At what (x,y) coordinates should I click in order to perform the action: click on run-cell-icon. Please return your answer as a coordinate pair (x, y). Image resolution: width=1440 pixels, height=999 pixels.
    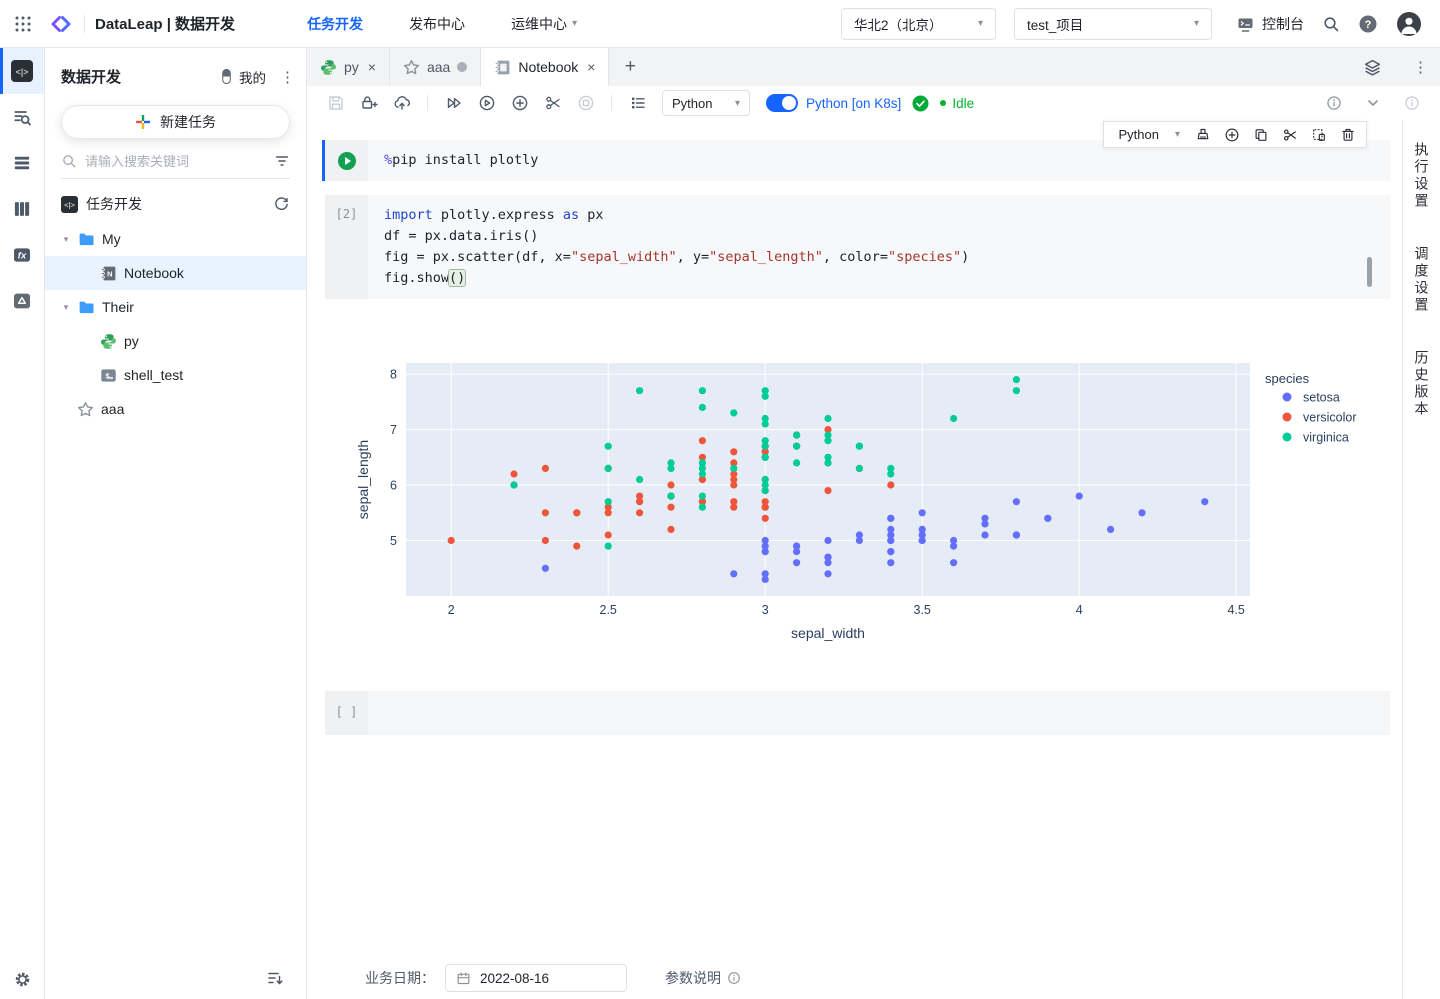
    Looking at the image, I should click on (486, 103).